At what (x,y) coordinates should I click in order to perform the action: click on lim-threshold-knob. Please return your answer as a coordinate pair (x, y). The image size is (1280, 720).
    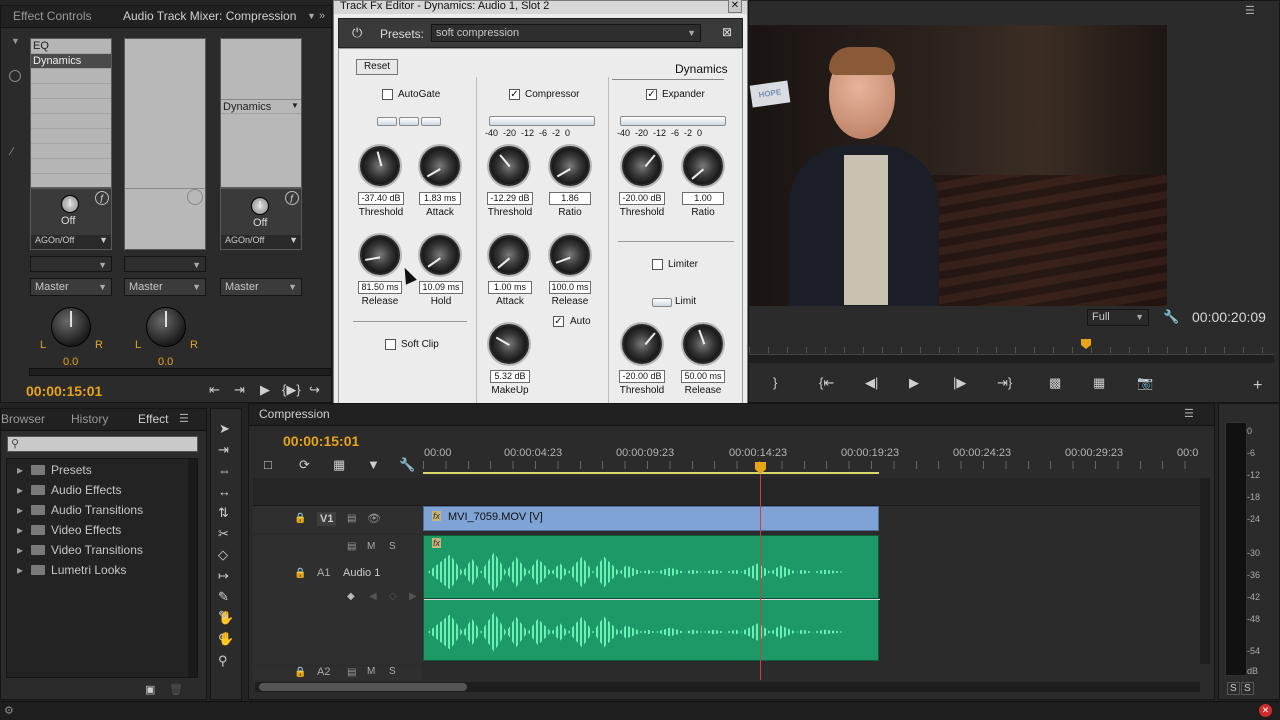
    Looking at the image, I should click on (642, 344).